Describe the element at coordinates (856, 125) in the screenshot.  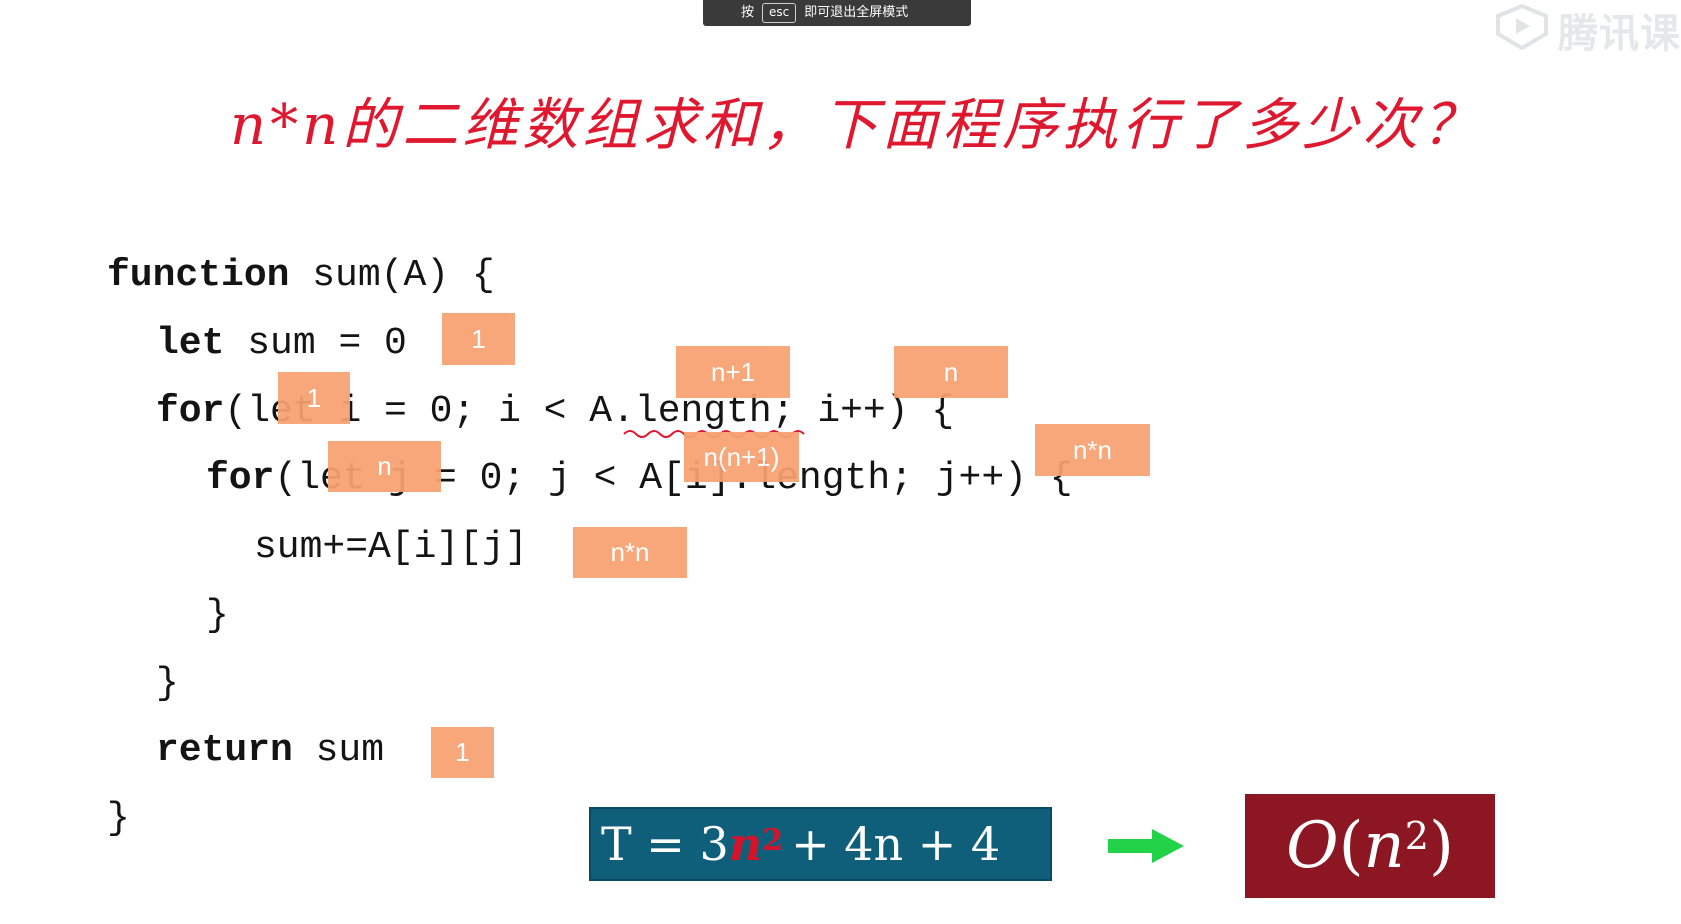
I see `slide-heading: n*n的二维数组求和，下面程序执行了多少次？` at that location.